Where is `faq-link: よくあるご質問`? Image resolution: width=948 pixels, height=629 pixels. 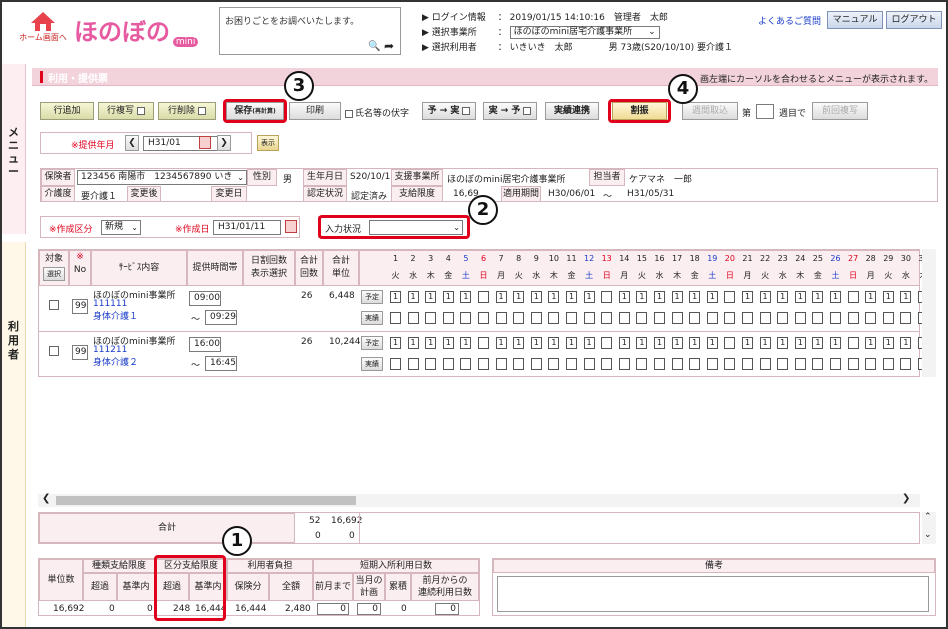 faq-link: よくあるご質問 is located at coordinates (789, 20).